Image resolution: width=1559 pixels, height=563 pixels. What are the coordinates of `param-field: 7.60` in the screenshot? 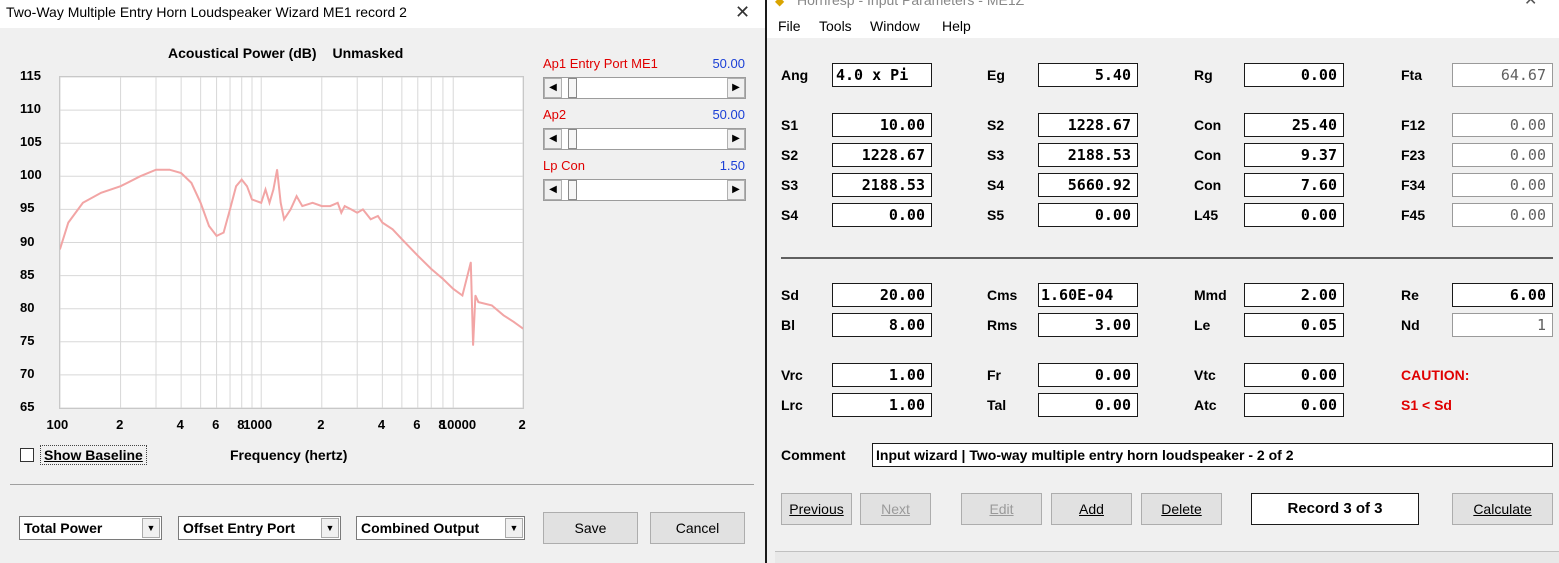 It's located at (1294, 185).